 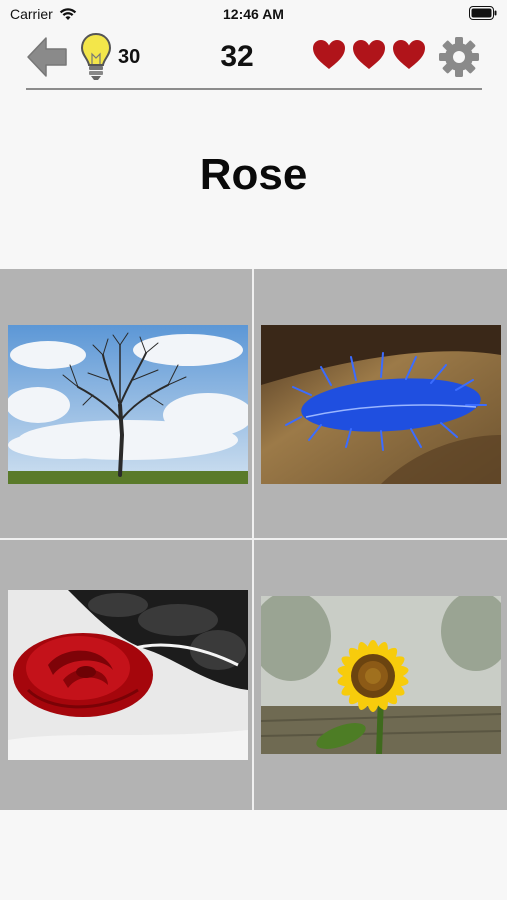 I want to click on question-word: Rose, so click(x=253, y=174).